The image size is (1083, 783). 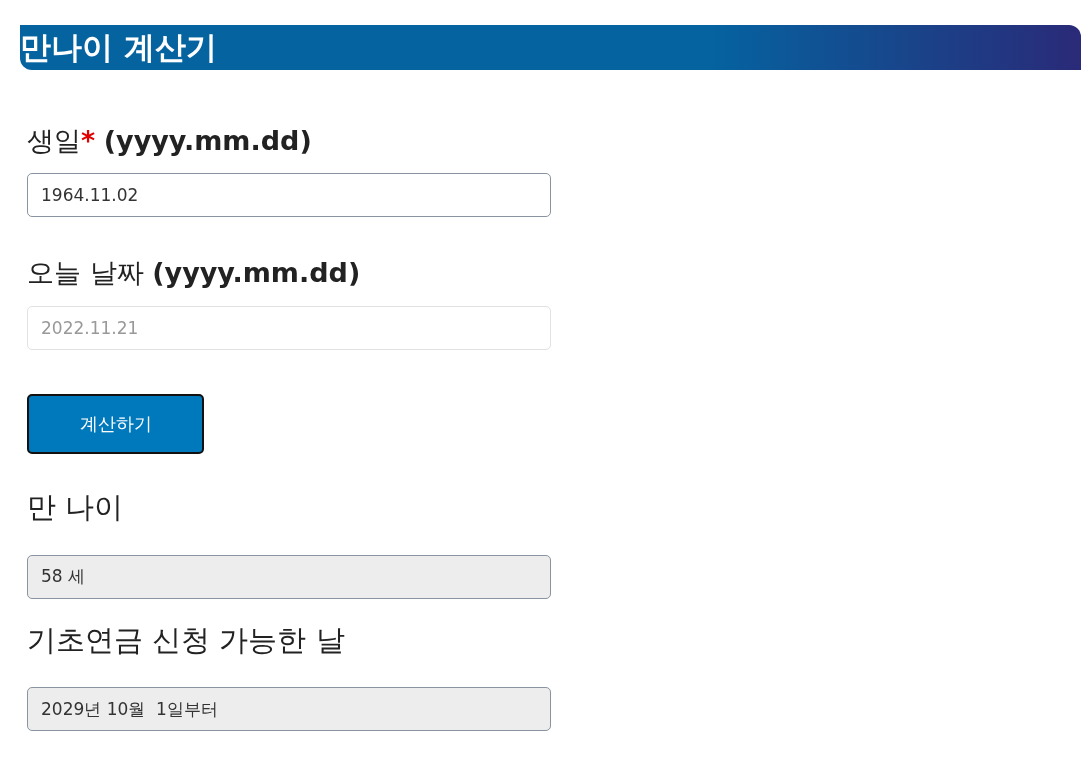 I want to click on calculate-button: 계산하기, so click(x=115, y=423).